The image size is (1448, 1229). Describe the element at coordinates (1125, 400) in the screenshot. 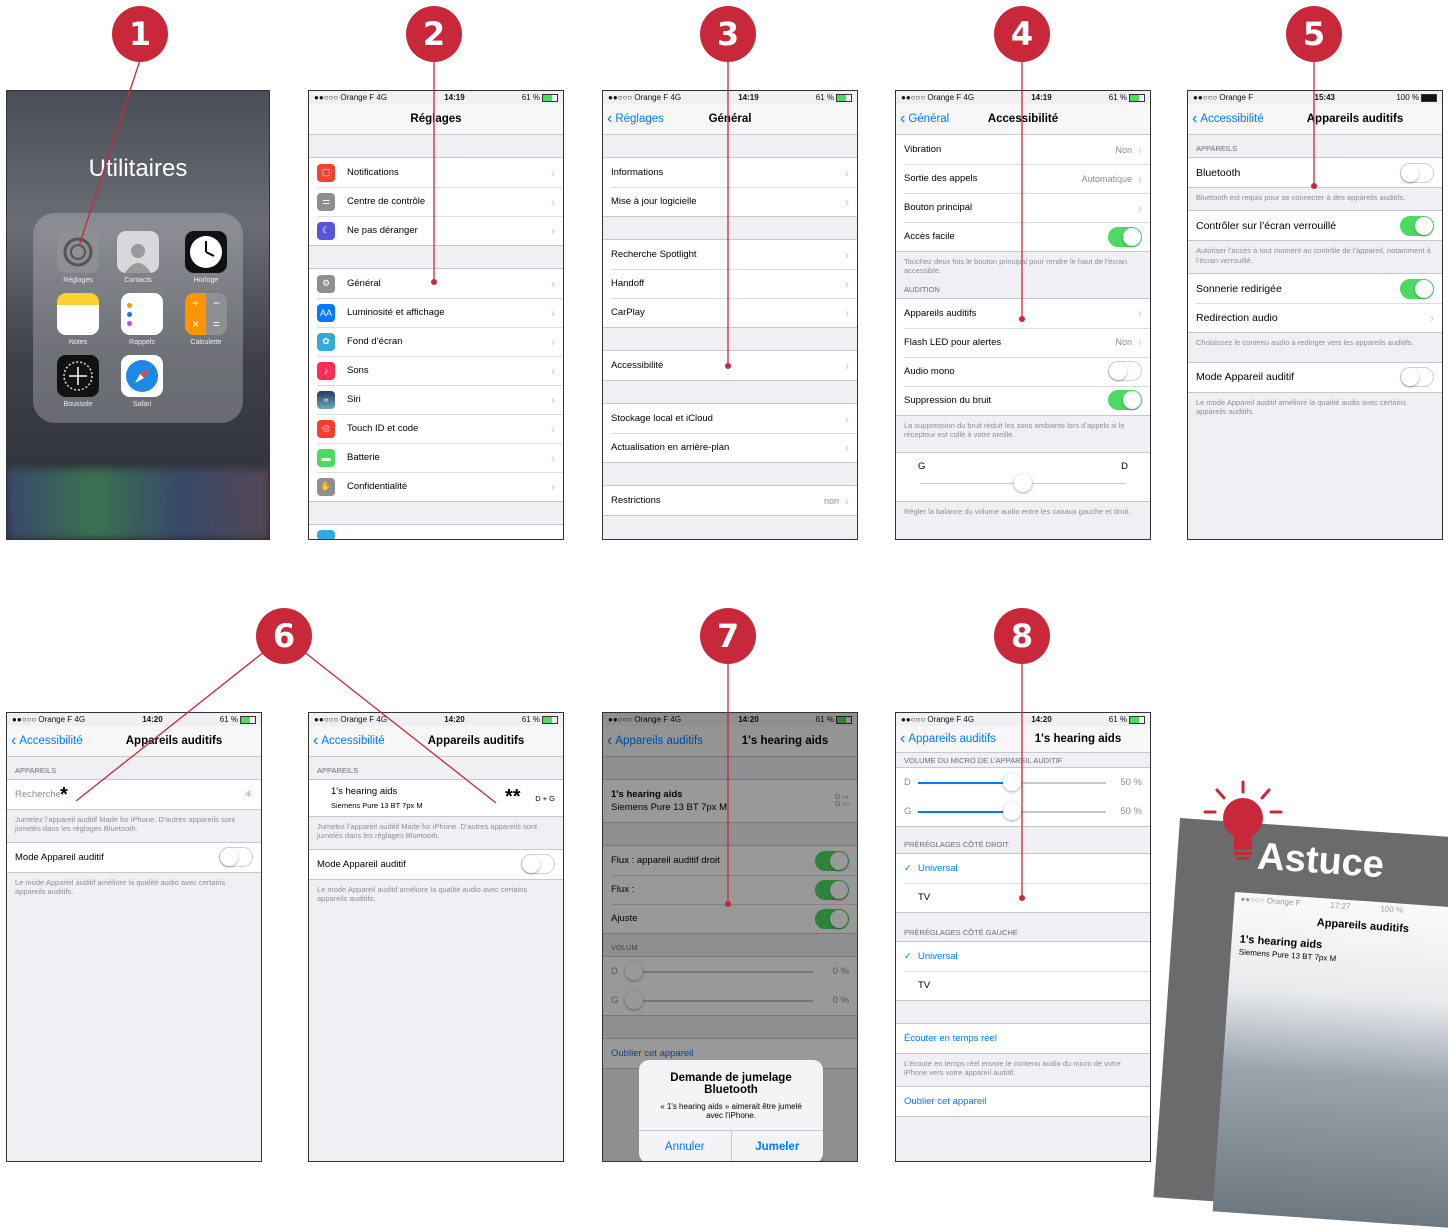

I see `noise-cancel-toggle` at that location.